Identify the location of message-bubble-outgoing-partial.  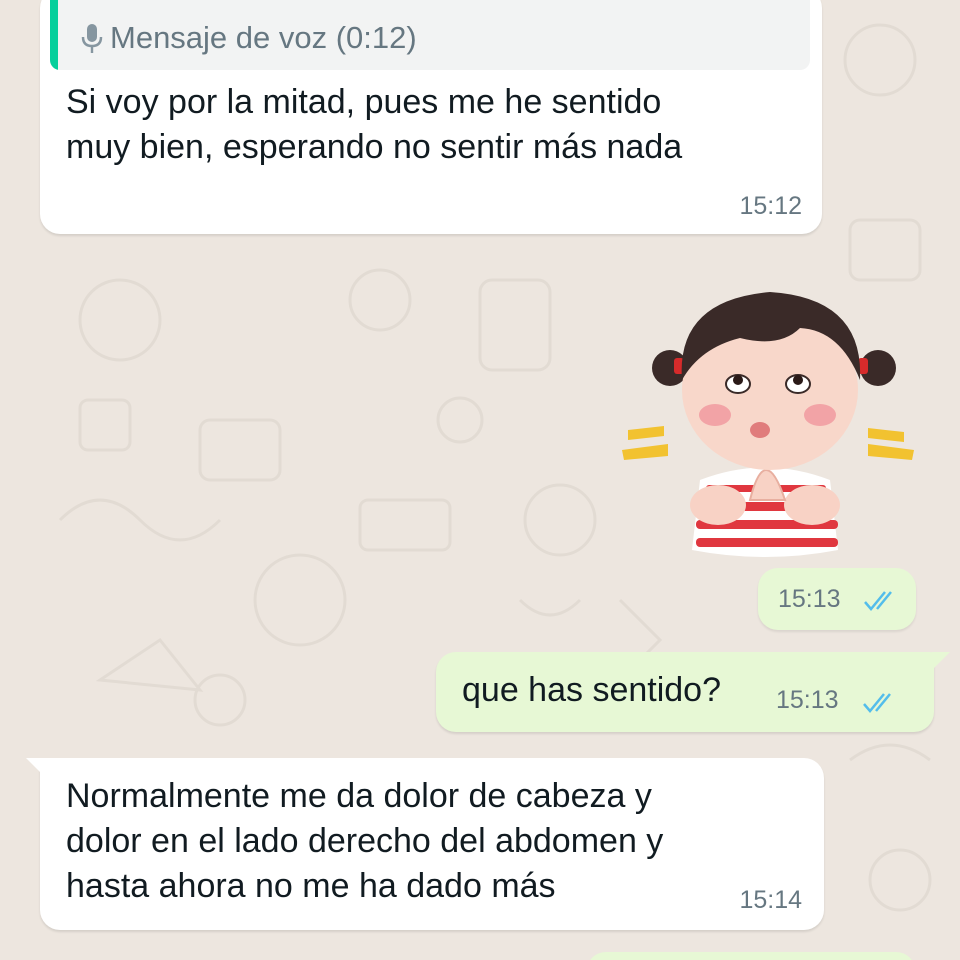
(751, 956).